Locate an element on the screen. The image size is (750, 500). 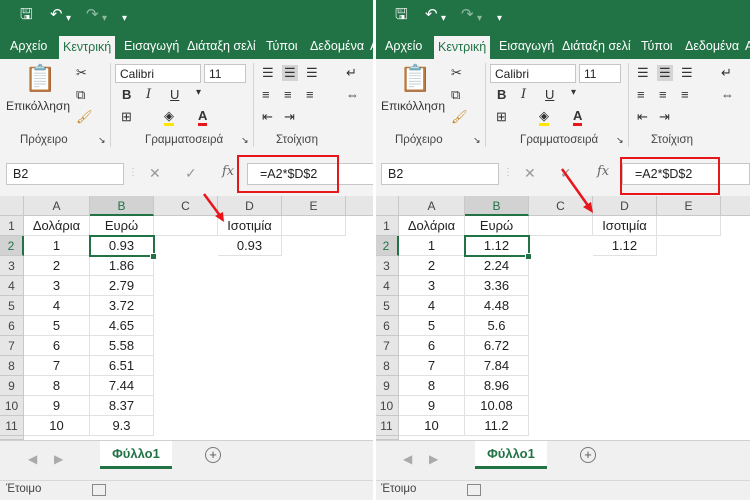
row-header-2: 2 is located at coordinates (387, 246).